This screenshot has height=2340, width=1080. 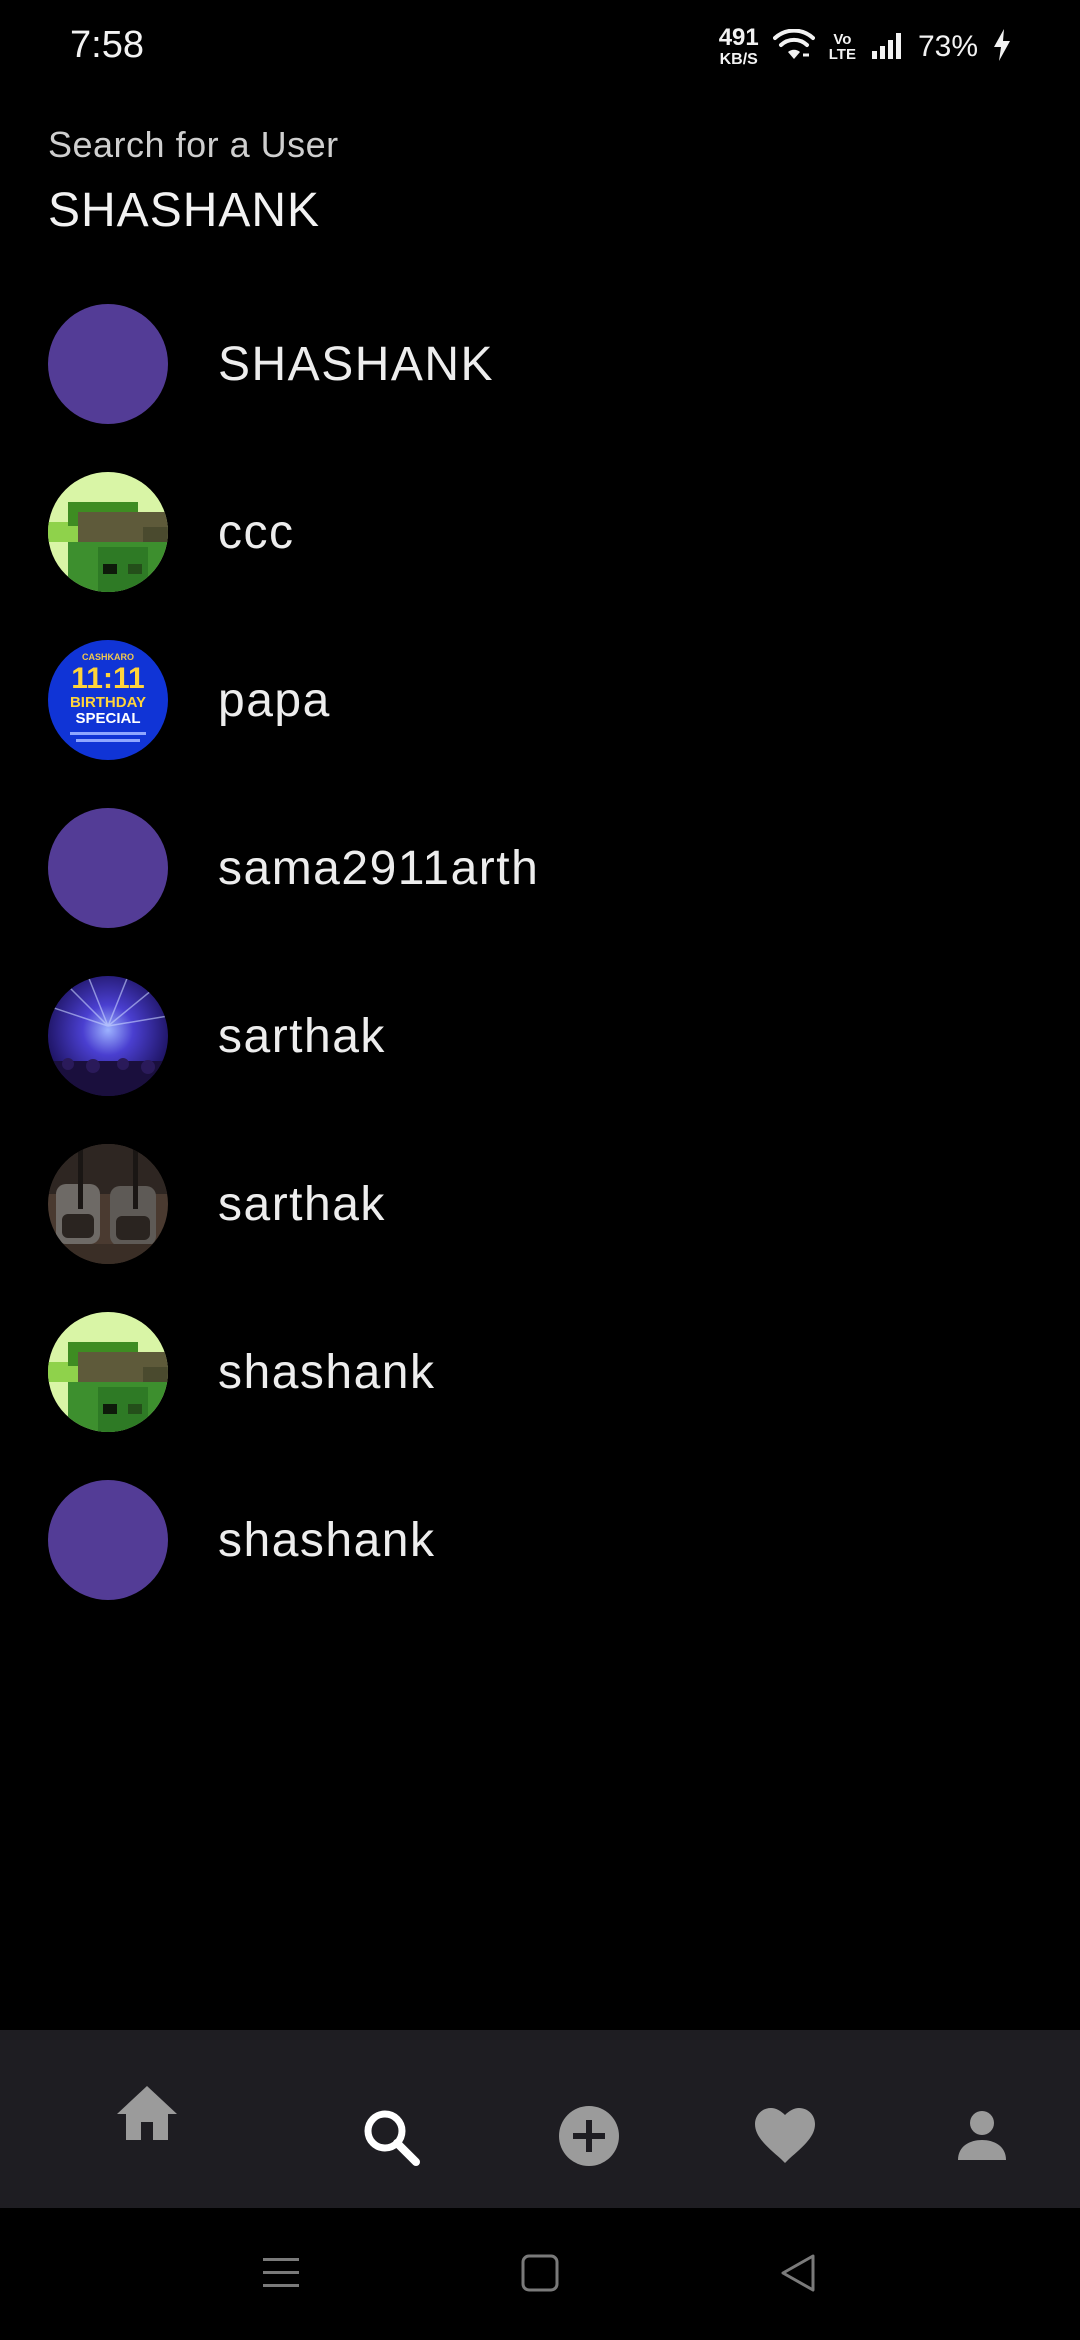 What do you see at coordinates (274, 700) in the screenshot?
I see `username: papa` at bounding box center [274, 700].